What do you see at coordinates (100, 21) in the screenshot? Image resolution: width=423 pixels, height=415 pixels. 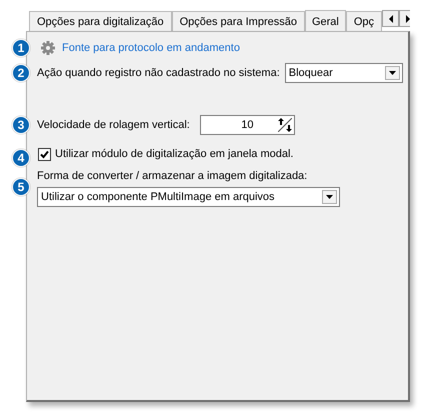 I see `tab: Opções para digitalização` at bounding box center [100, 21].